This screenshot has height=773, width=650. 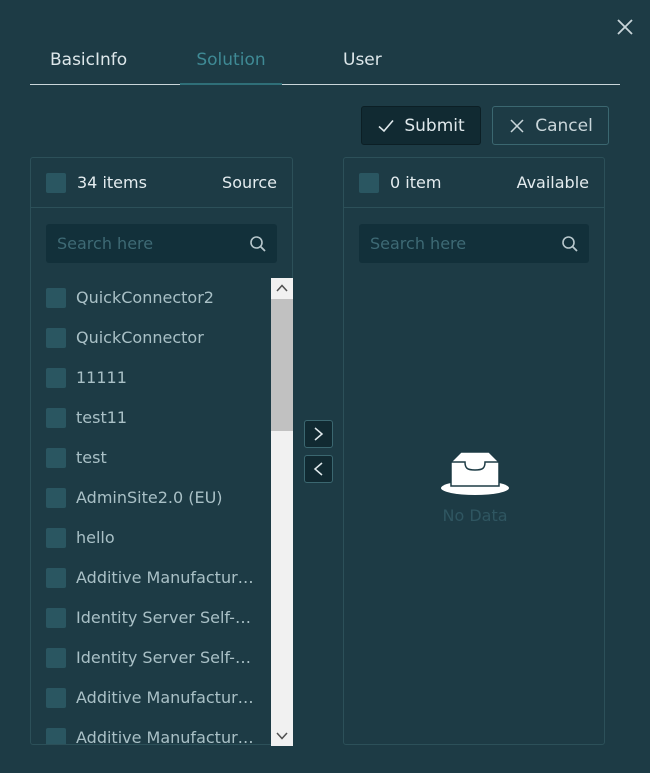 What do you see at coordinates (325, 62) in the screenshot?
I see `tab-bar: BasicInfo Solution User` at bounding box center [325, 62].